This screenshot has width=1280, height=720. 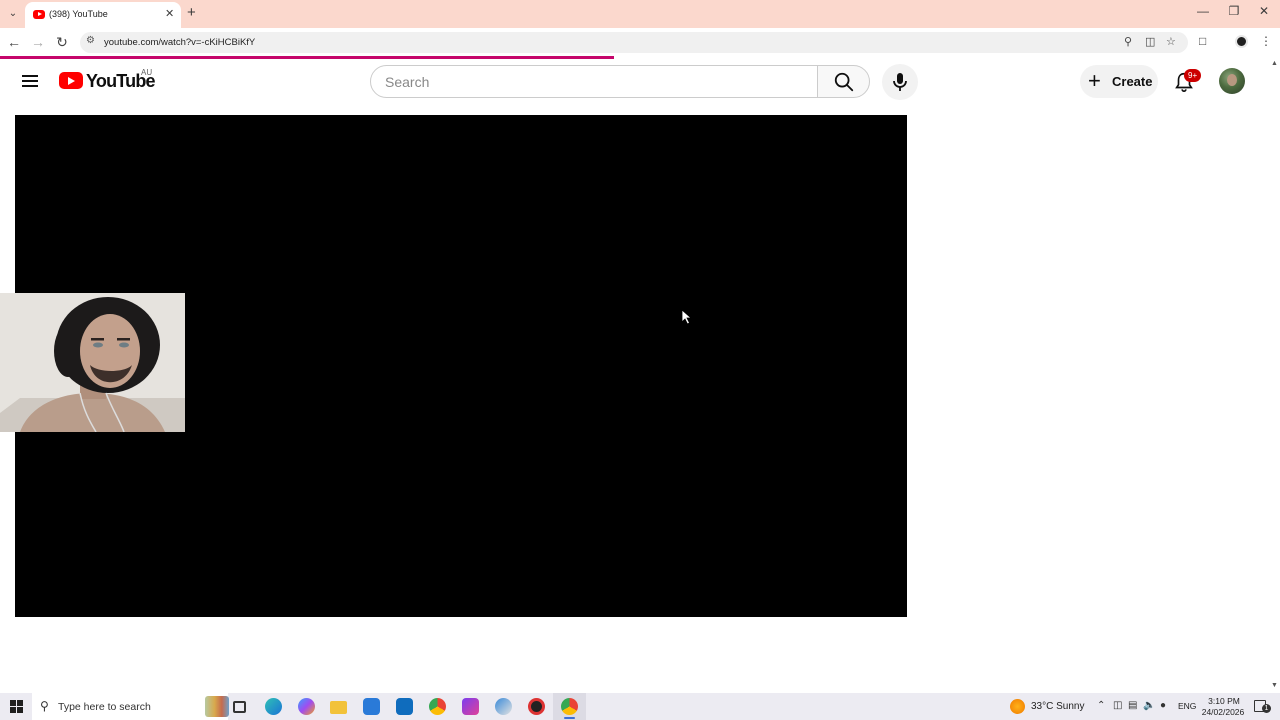 I want to click on movies-app-icon, so click(x=470, y=706).